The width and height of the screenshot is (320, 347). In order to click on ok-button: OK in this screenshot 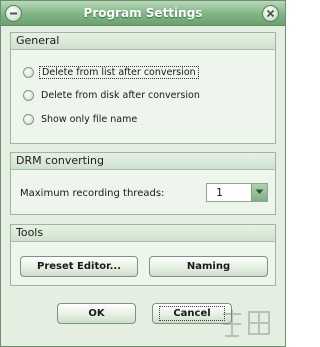, I will do `click(96, 313)`.